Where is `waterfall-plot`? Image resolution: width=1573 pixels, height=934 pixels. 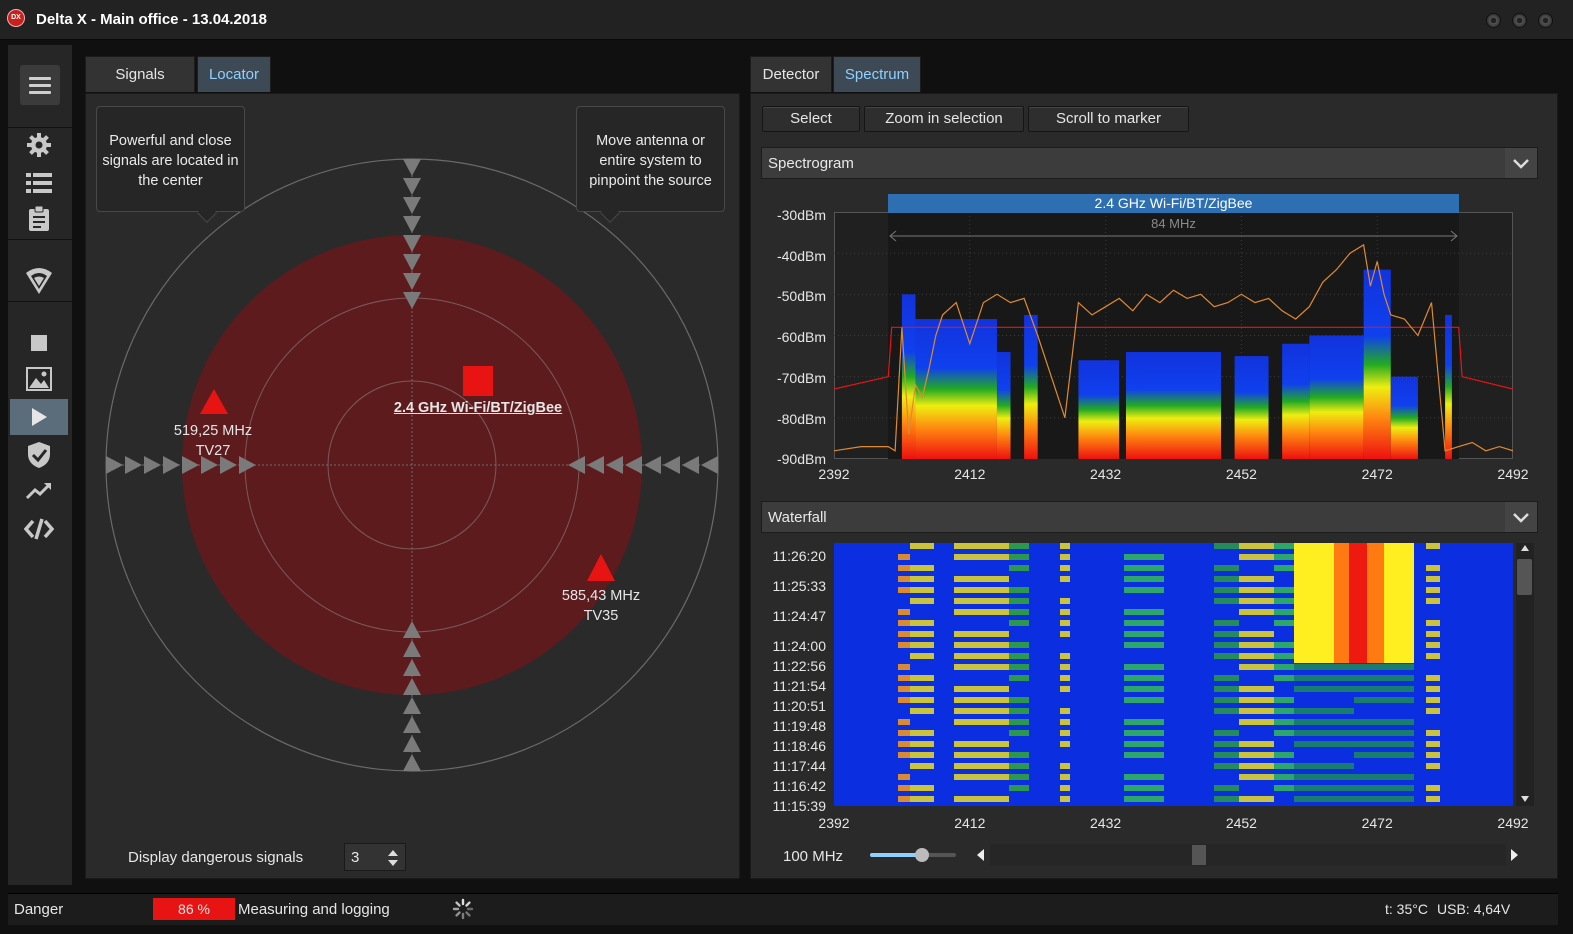
waterfall-plot is located at coordinates (1173, 674).